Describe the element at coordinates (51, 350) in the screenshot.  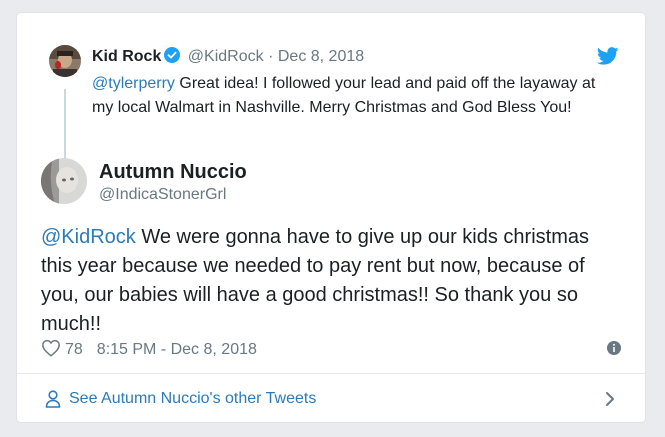
I see `heart-icon` at that location.